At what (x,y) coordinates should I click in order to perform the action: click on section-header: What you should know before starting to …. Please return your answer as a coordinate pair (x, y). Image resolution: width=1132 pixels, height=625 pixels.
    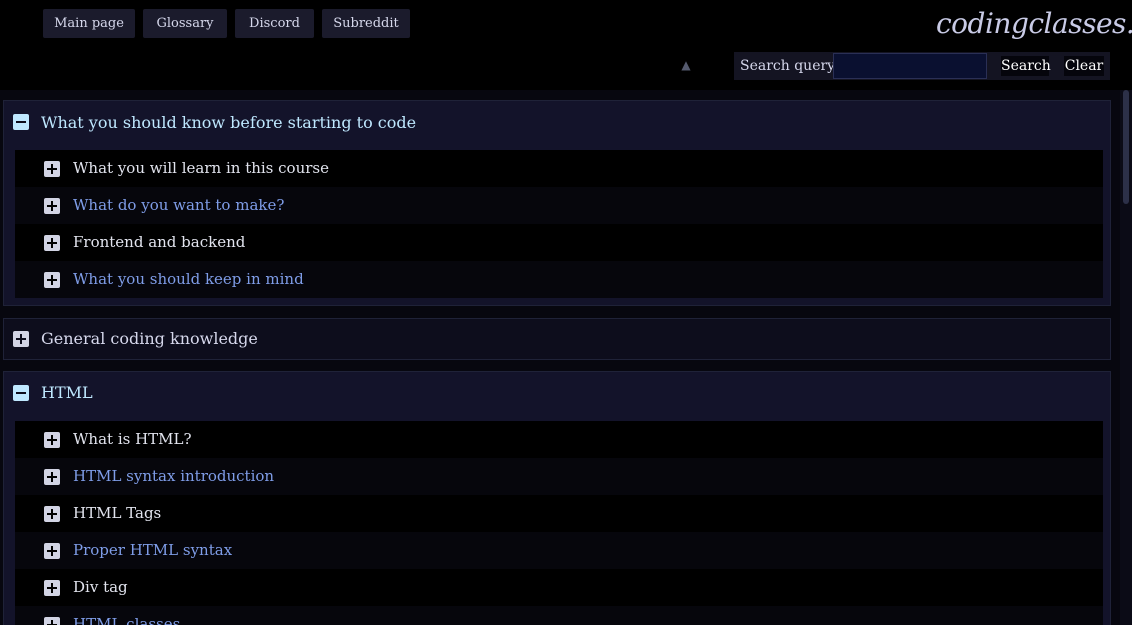
    Looking at the image, I should click on (557, 123).